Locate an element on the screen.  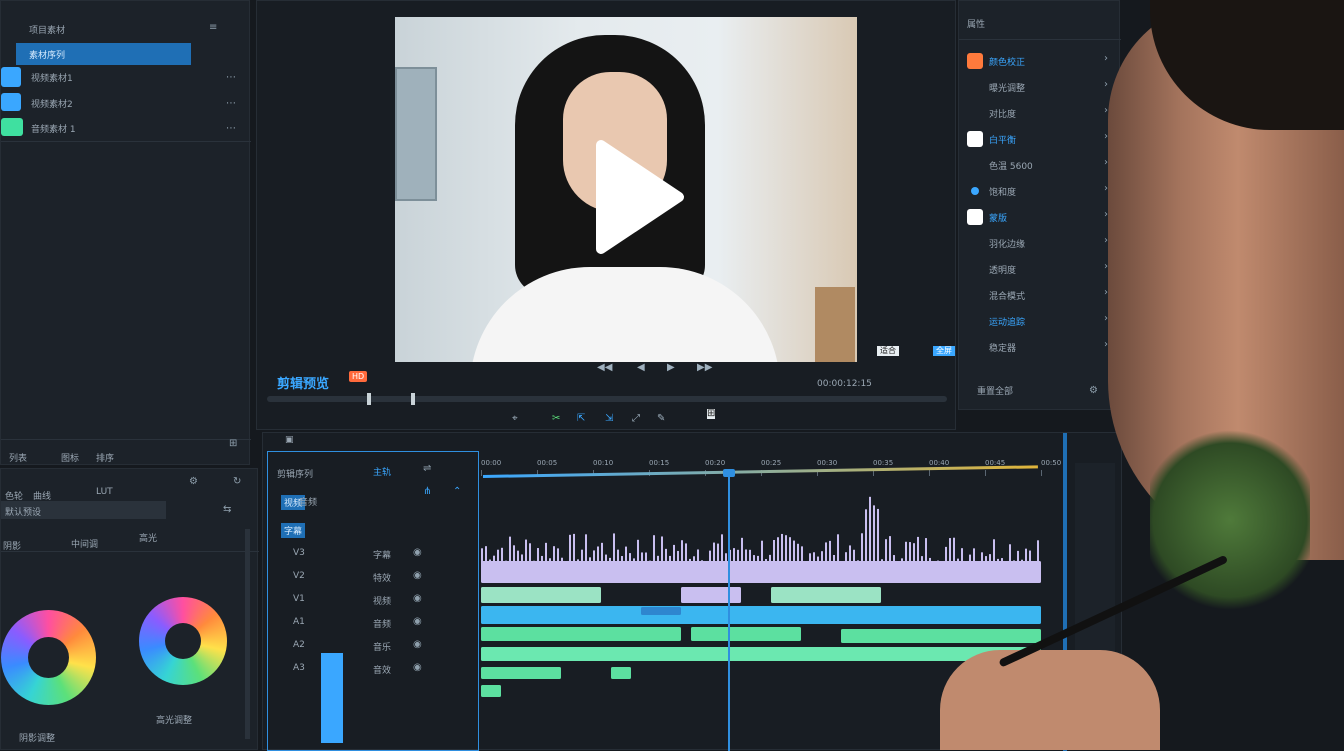
audio-clip is located at coordinates (761, 615).